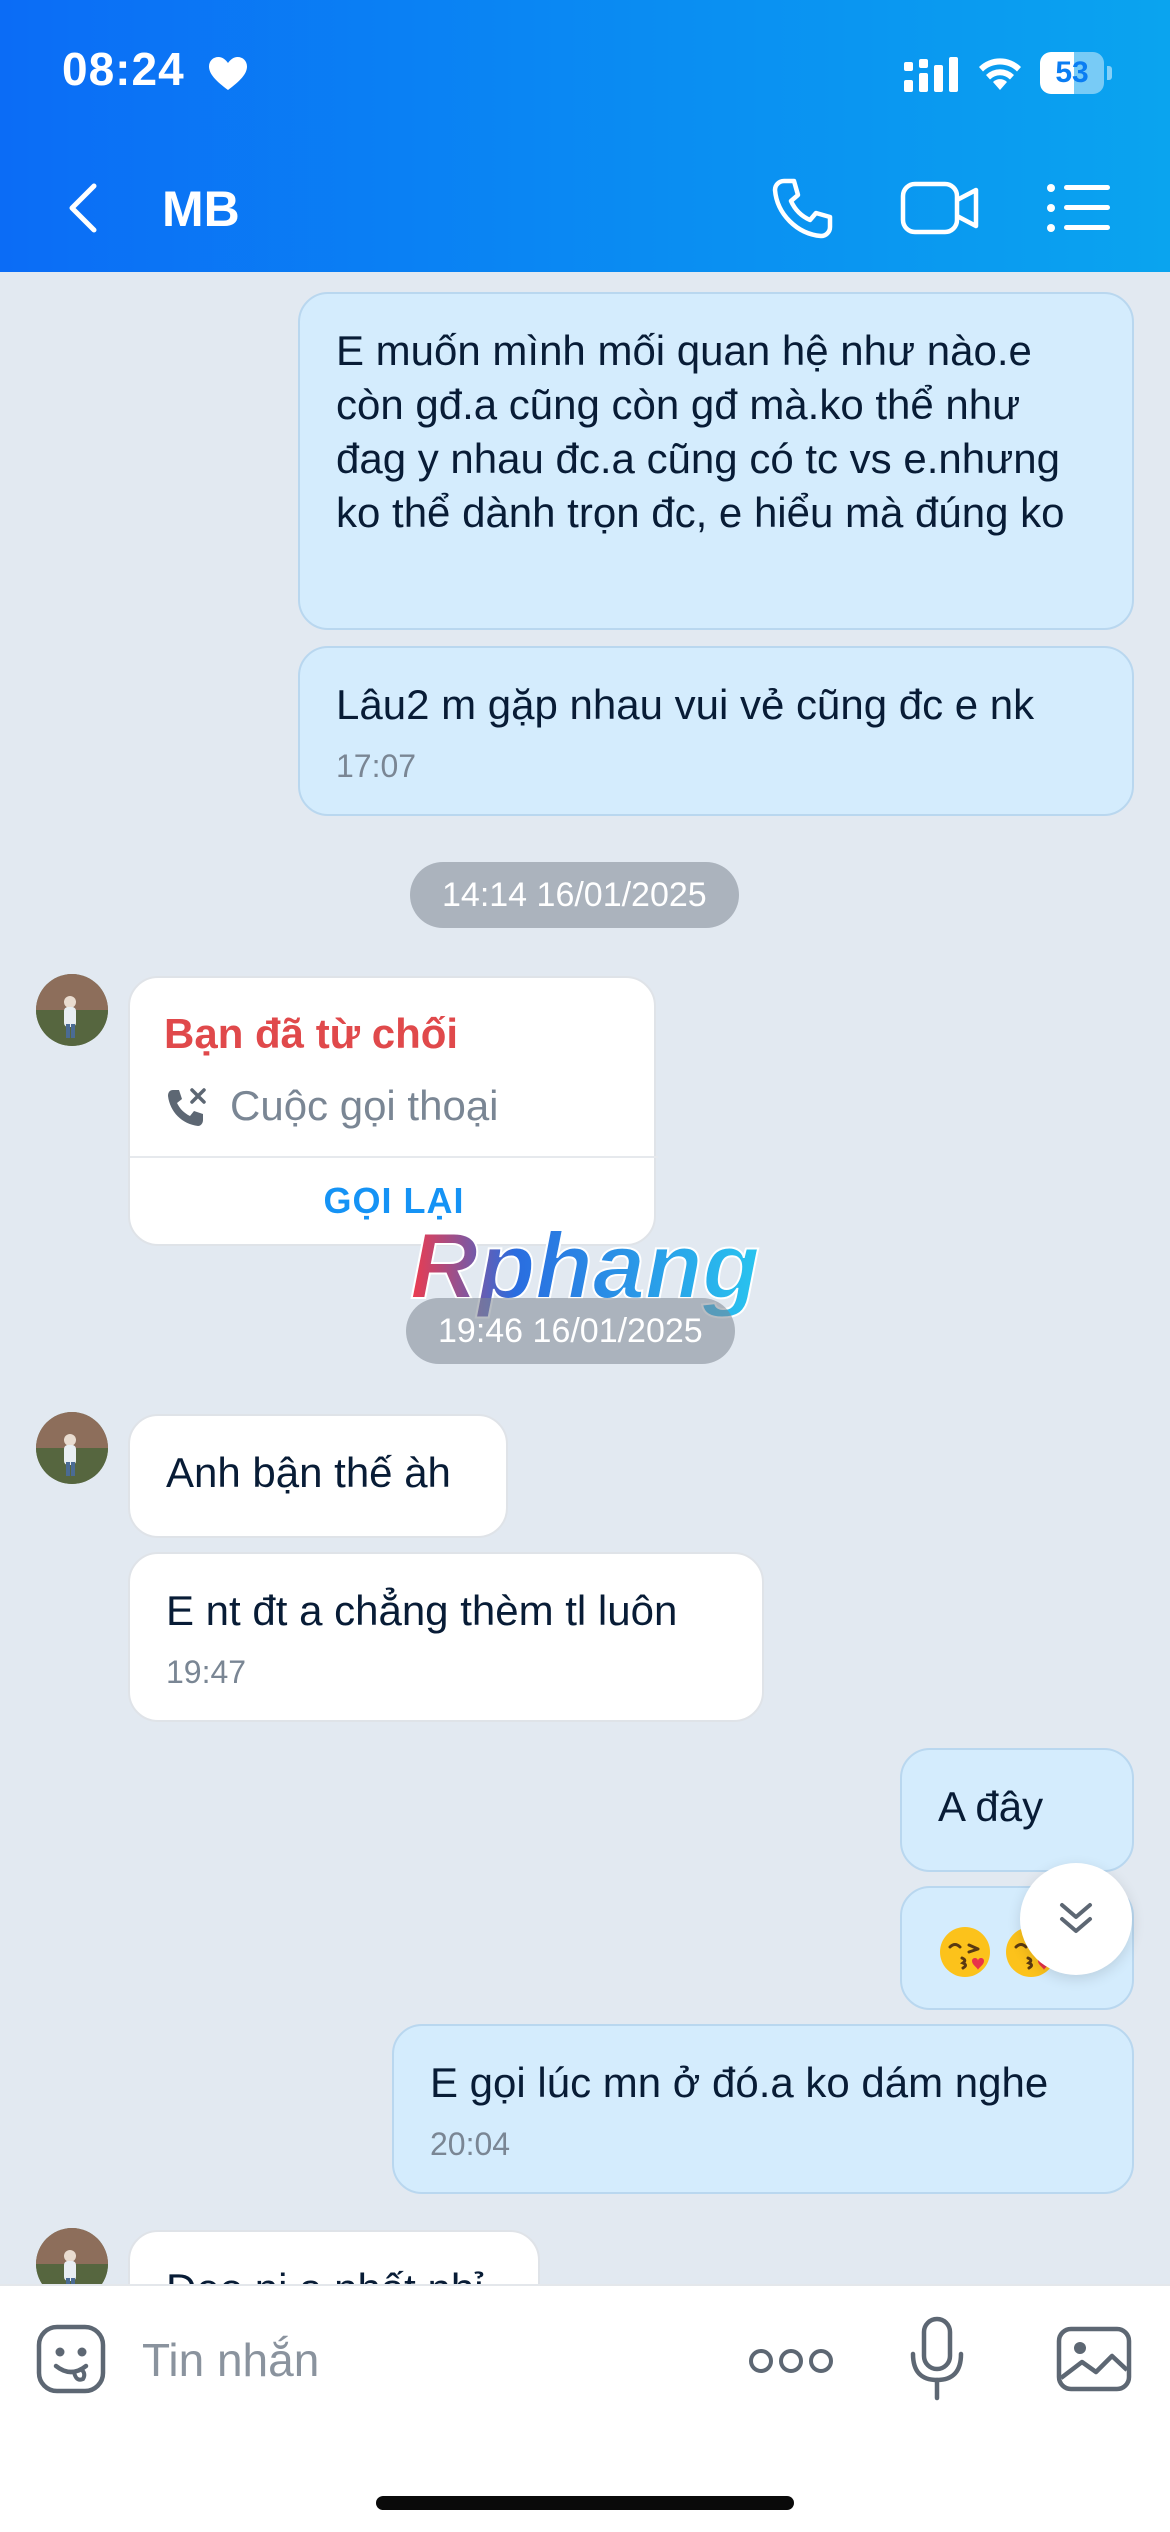 The width and height of the screenshot is (1170, 2532). What do you see at coordinates (84, 208) in the screenshot?
I see `back-icon` at bounding box center [84, 208].